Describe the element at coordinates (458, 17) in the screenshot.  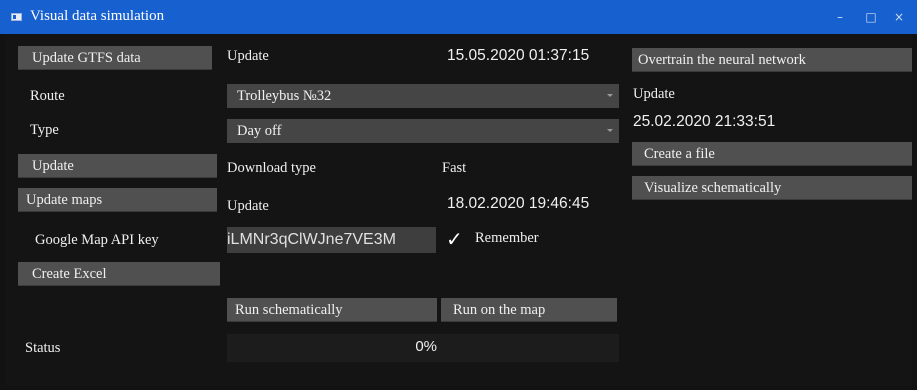
I see `title-bar: Visual data simulation – □ ×` at that location.